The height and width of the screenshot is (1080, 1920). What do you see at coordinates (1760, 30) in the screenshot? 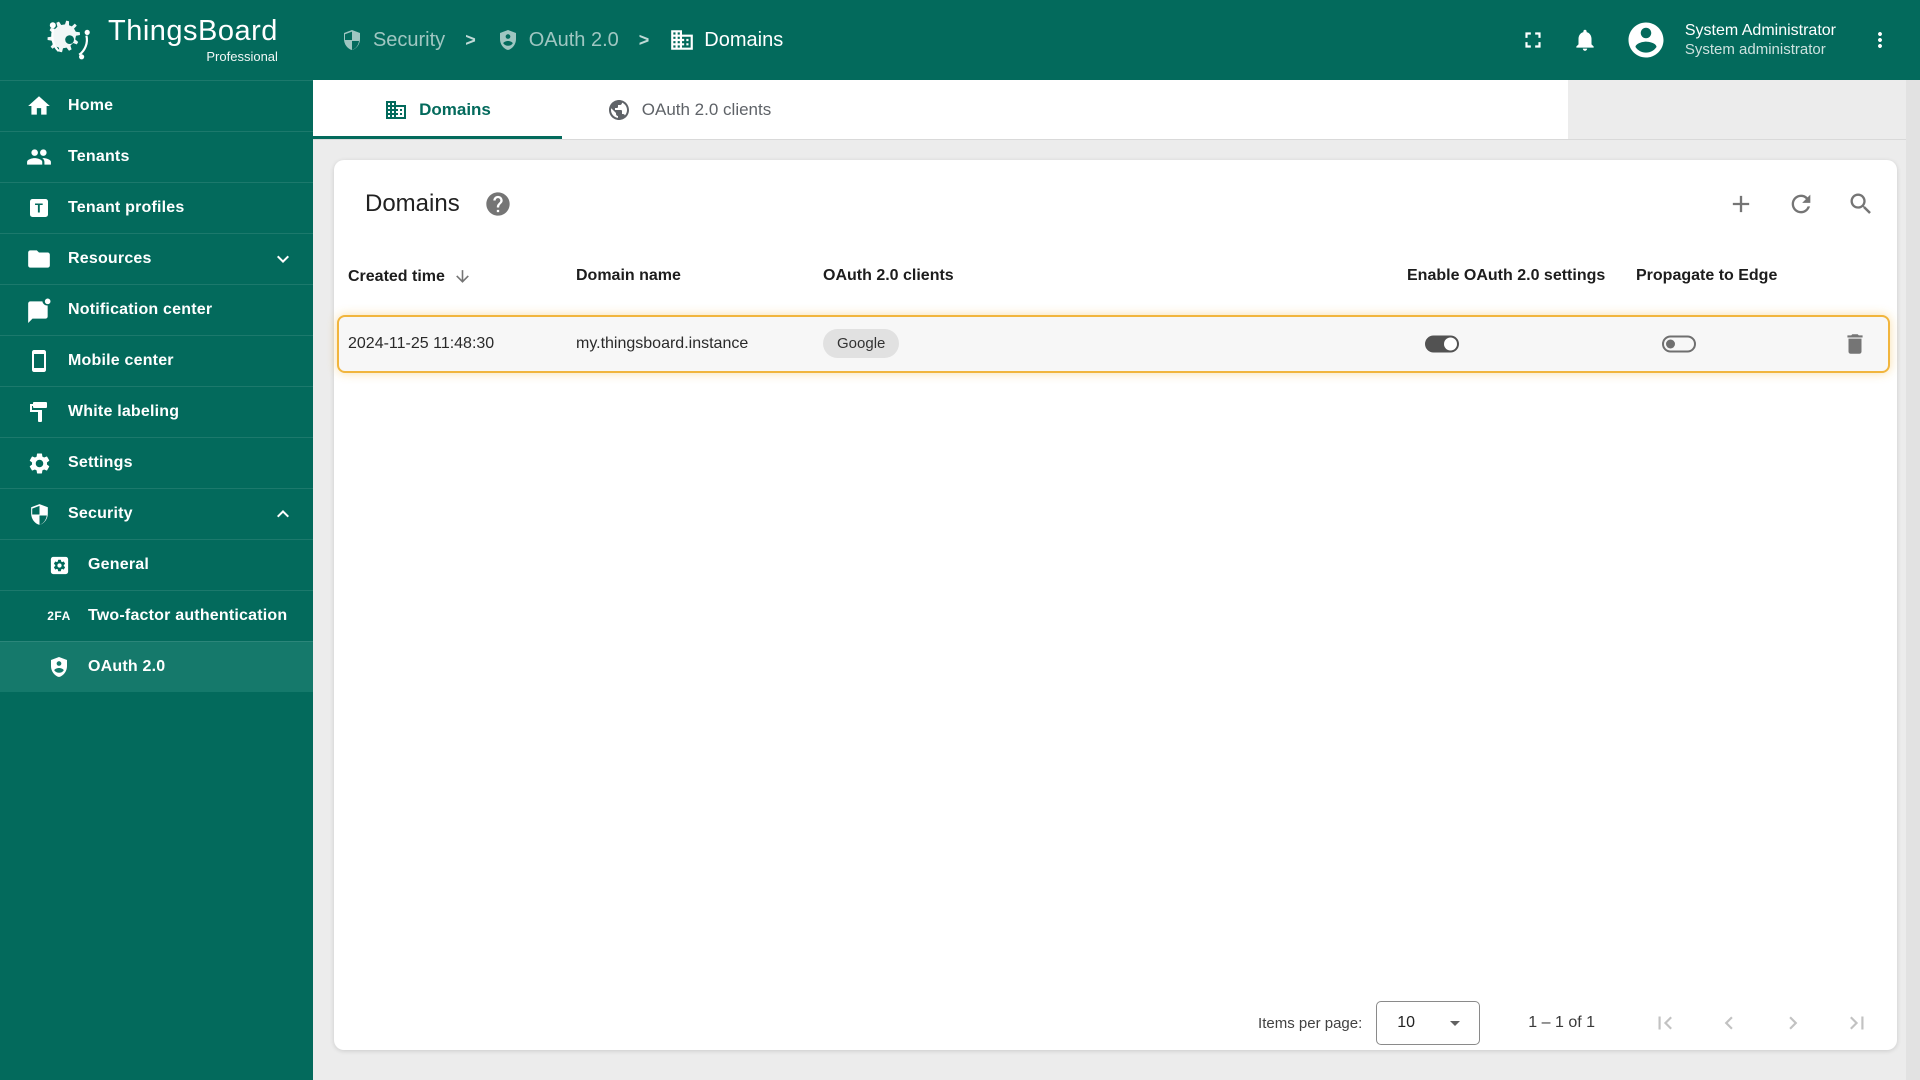
I see `user-name: System Administrator` at bounding box center [1760, 30].